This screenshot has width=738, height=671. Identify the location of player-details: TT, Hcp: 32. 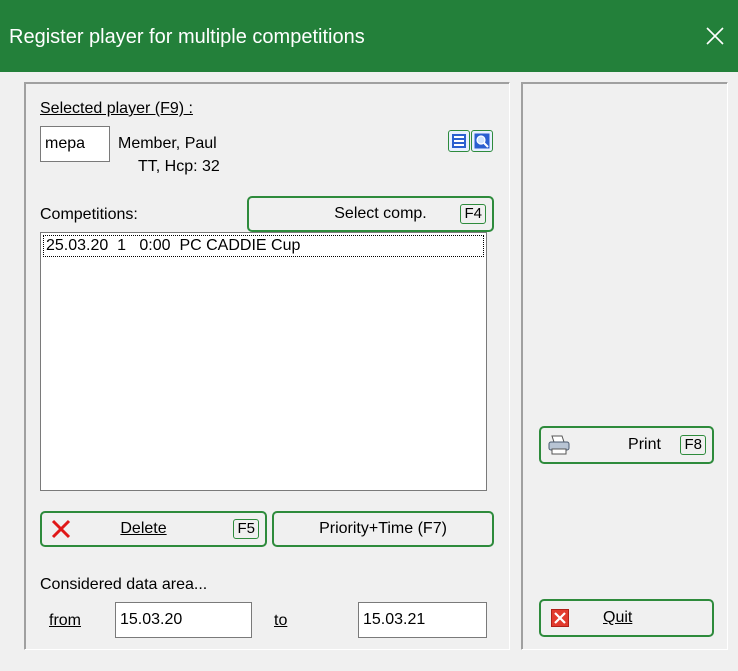
(179, 166).